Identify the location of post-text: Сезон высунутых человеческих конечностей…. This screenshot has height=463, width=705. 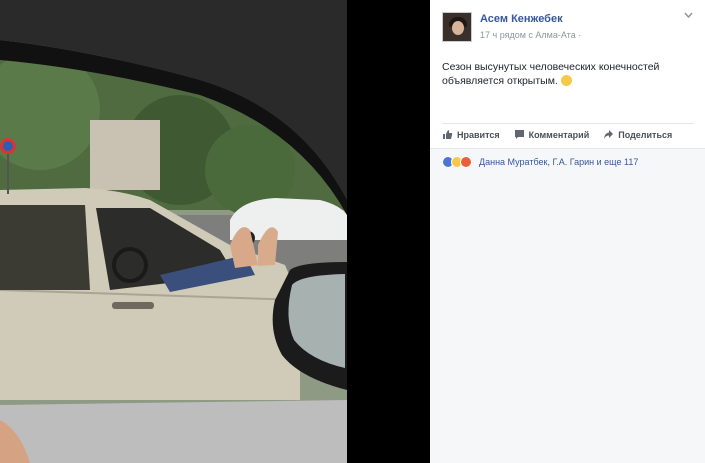
(567, 74).